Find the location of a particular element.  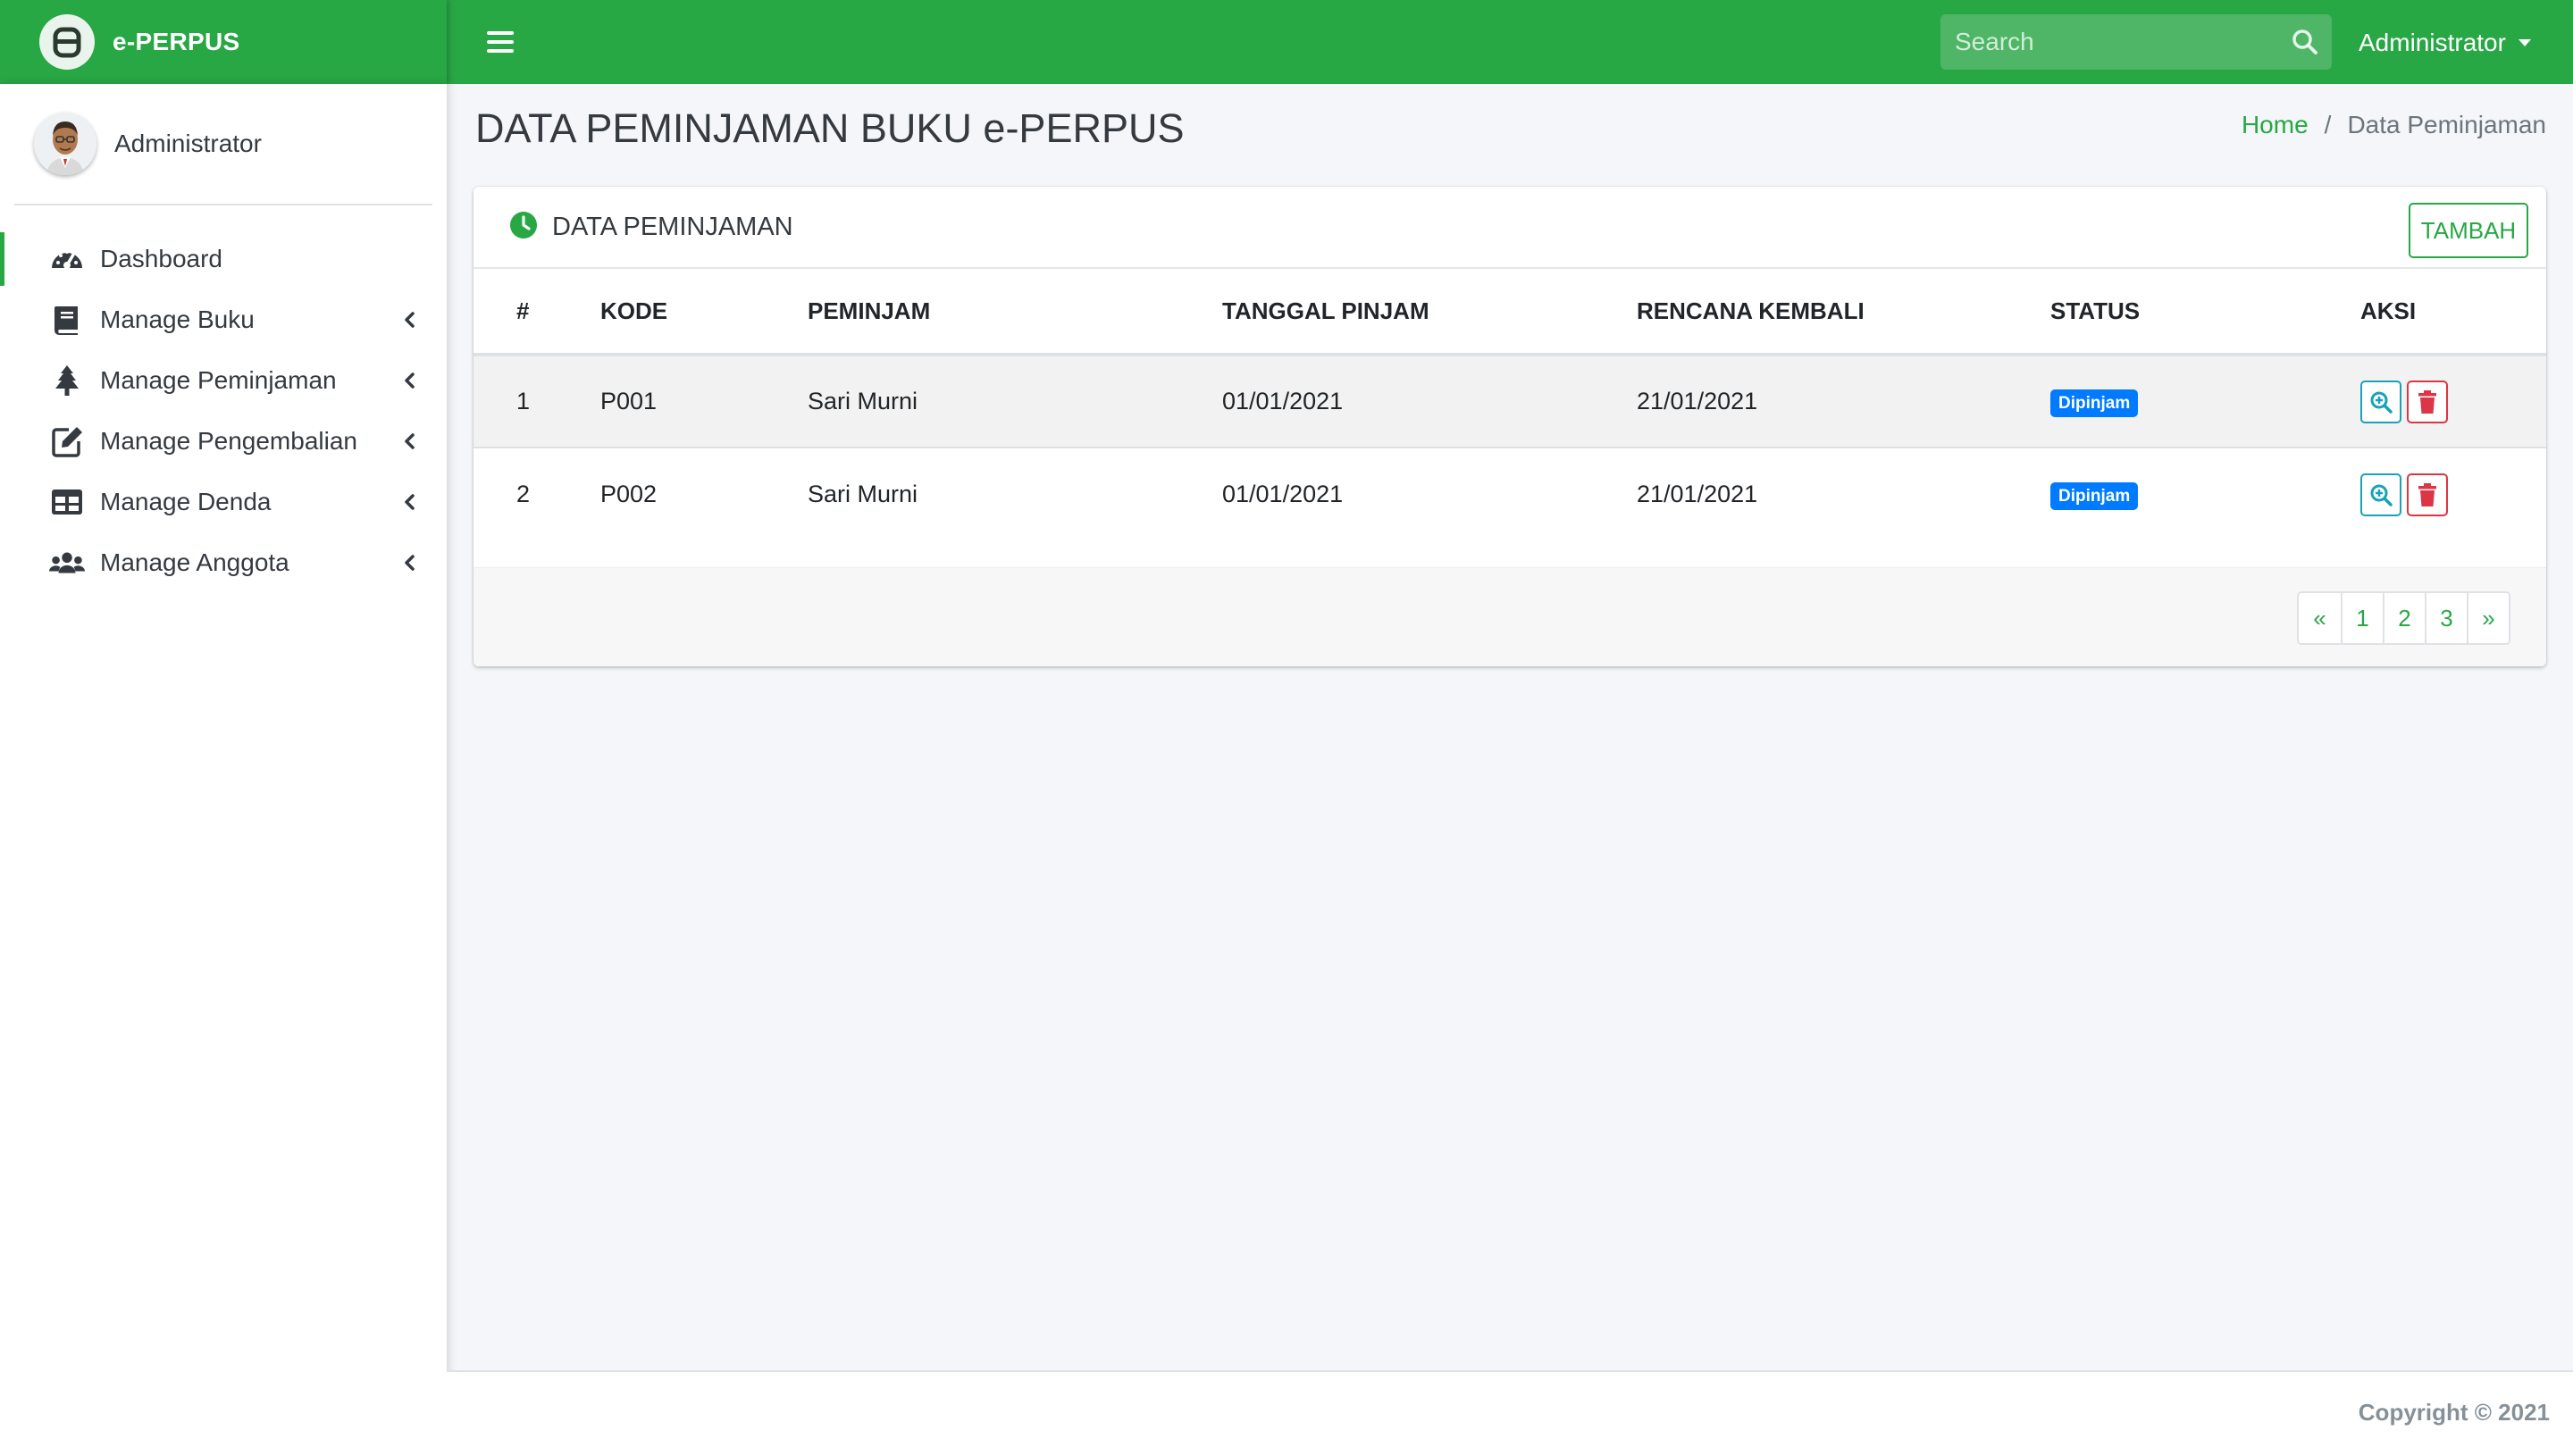

brand-link: e-PERPUS is located at coordinates (223, 42).